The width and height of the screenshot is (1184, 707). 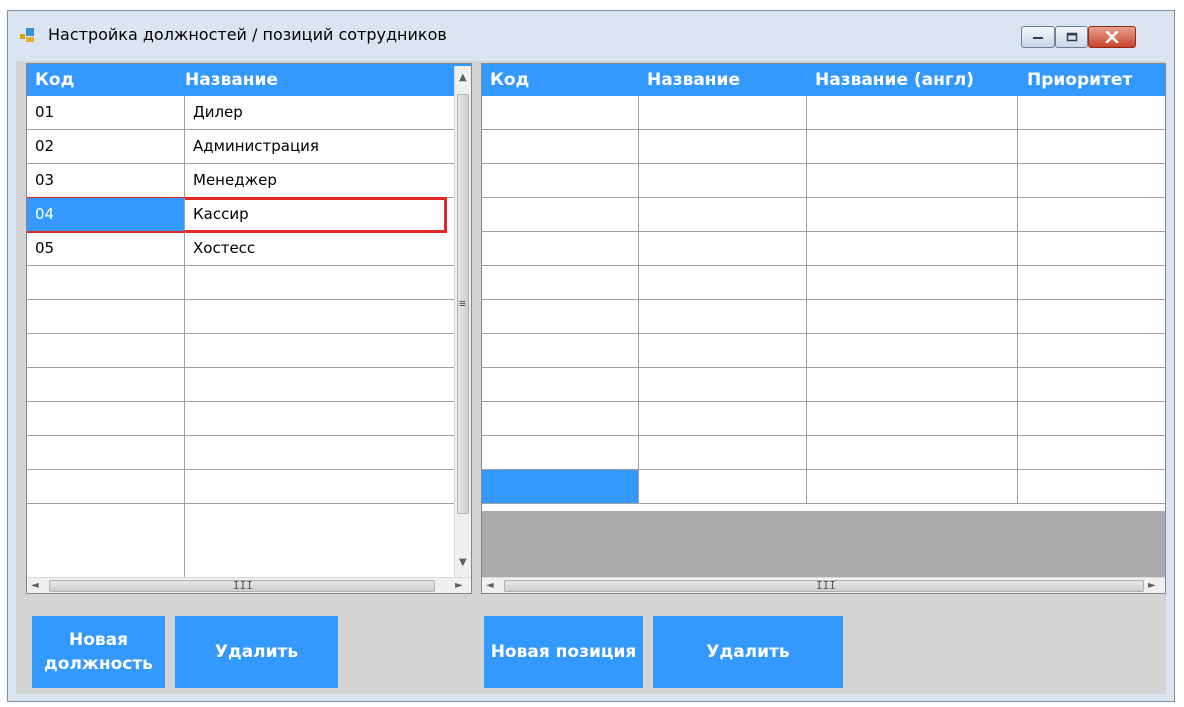 I want to click on delete-position-button: Удалить, so click(x=256, y=652).